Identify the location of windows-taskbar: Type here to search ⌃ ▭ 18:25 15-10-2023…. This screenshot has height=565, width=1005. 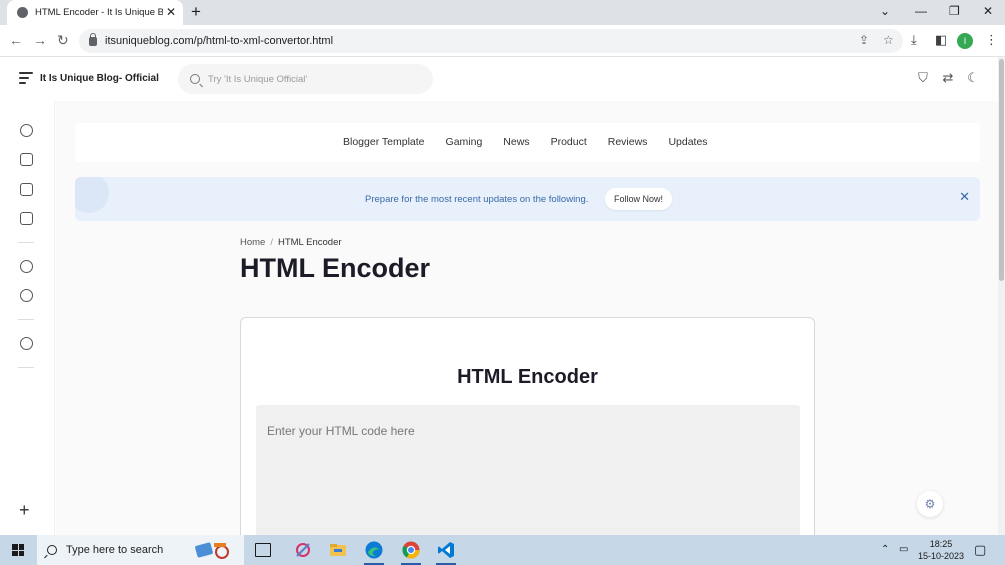
(502, 550).